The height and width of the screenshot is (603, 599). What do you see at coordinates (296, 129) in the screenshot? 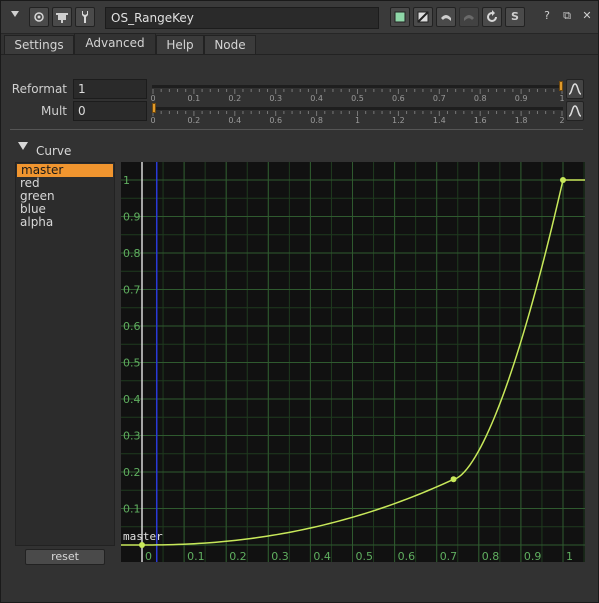
I see `section-divider` at bounding box center [296, 129].